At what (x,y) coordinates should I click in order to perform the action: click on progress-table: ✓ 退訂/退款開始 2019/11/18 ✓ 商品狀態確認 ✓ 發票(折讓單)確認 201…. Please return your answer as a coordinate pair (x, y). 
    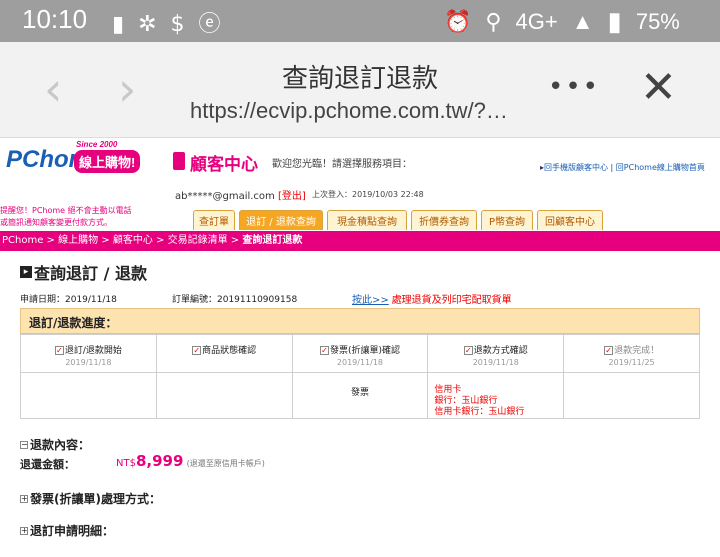
    Looking at the image, I should click on (360, 376).